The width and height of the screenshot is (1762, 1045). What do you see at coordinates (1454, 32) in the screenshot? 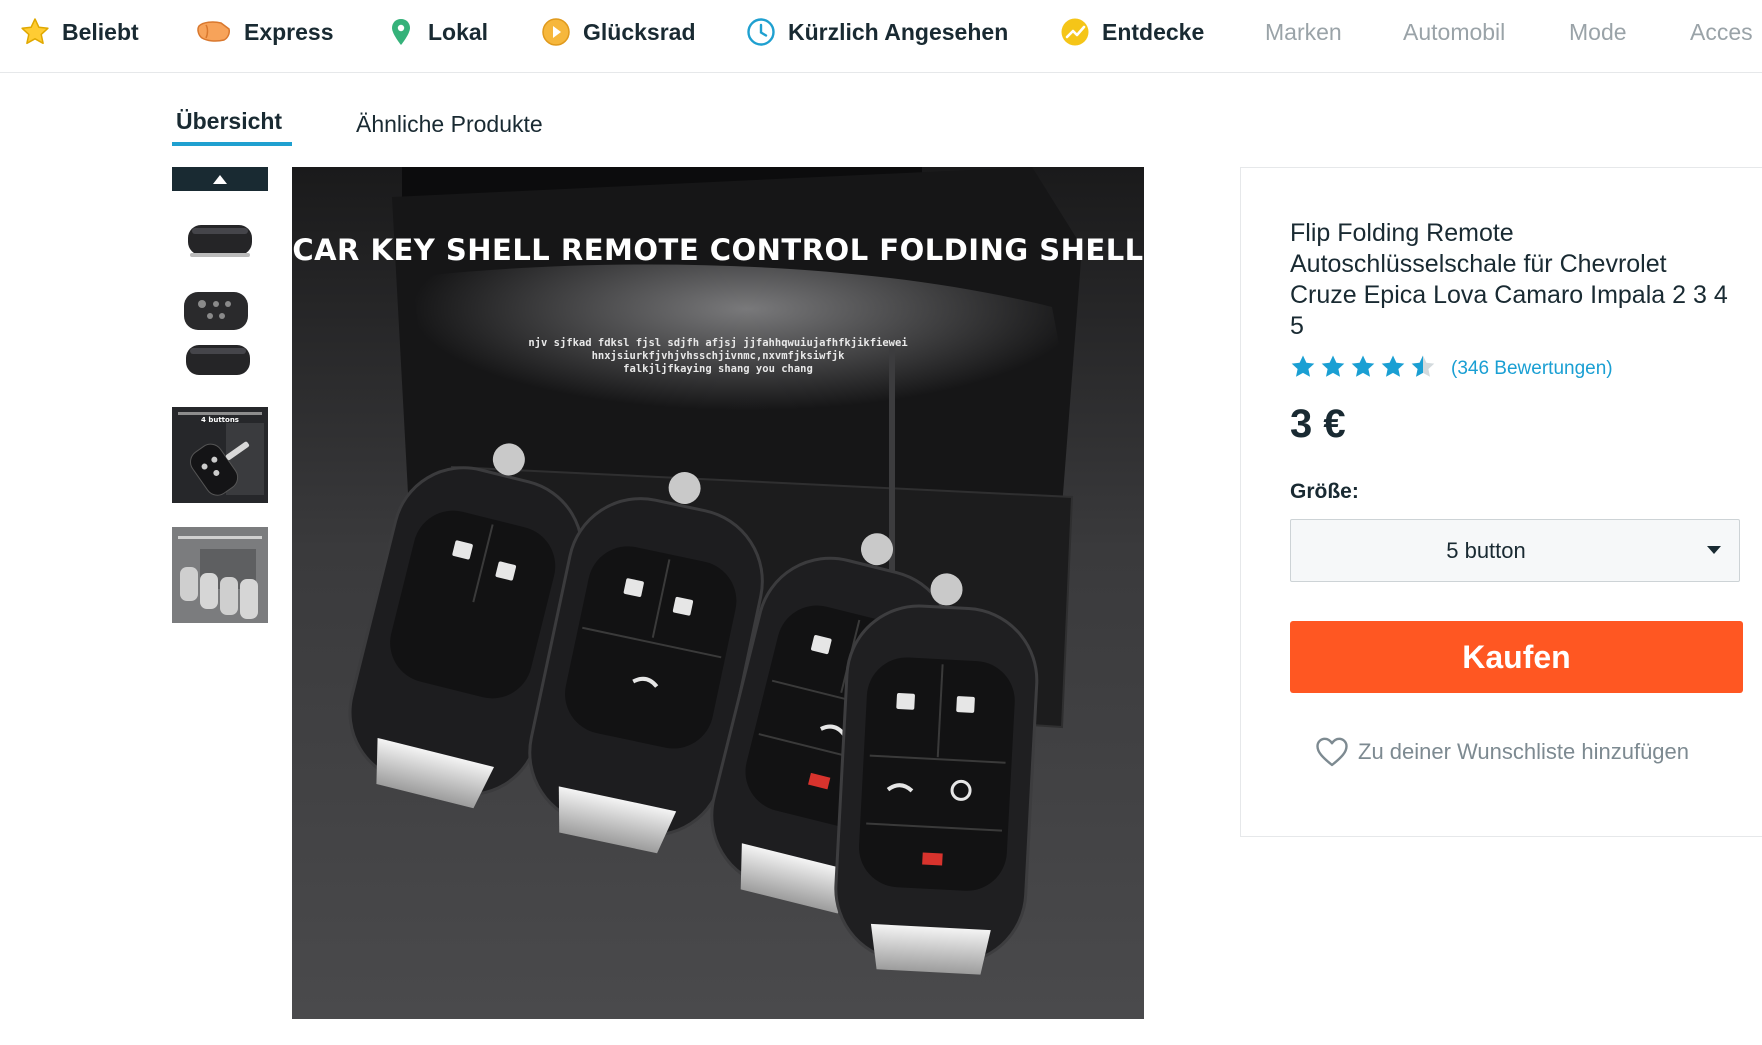
I see `nav-item-automobil: Automobil` at bounding box center [1454, 32].